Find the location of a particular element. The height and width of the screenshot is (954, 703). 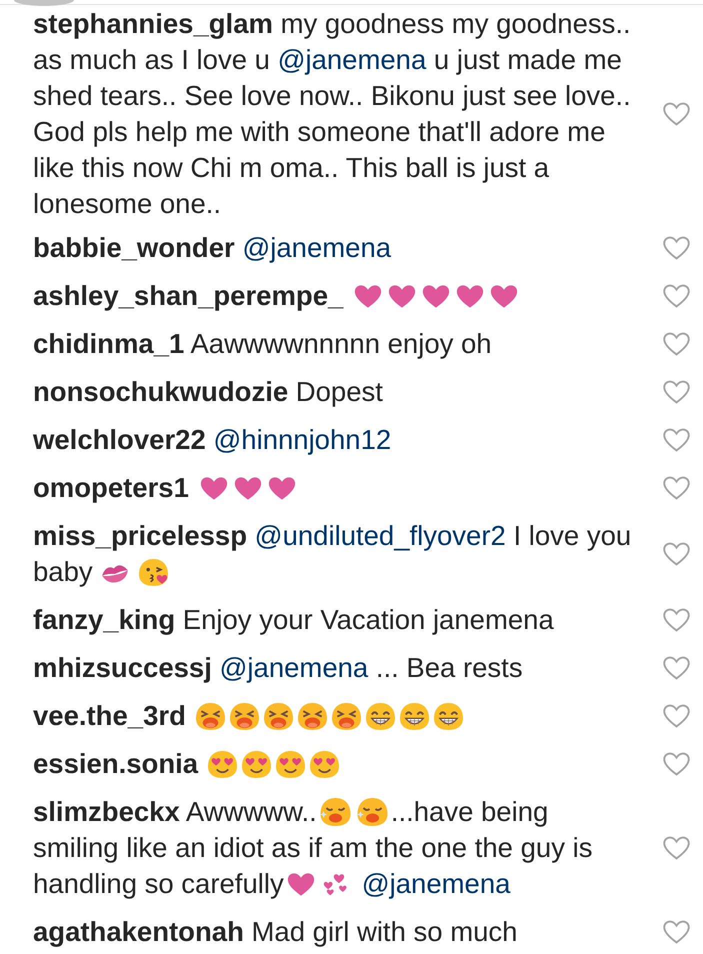

username-link: chidinma_1 is located at coordinates (108, 343).